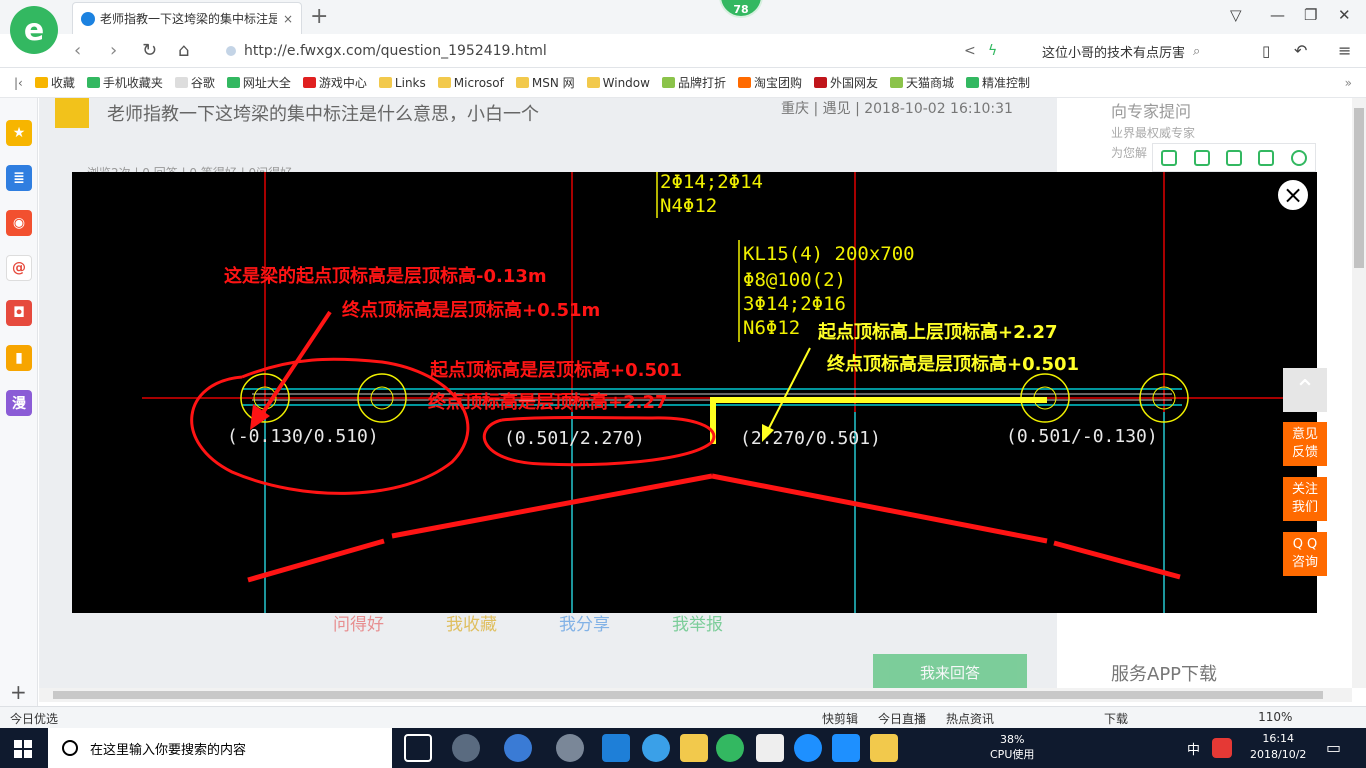 Image resolution: width=1366 pixels, height=768 pixels. I want to click on bookmark-item: 游戏中心, so click(334, 82).